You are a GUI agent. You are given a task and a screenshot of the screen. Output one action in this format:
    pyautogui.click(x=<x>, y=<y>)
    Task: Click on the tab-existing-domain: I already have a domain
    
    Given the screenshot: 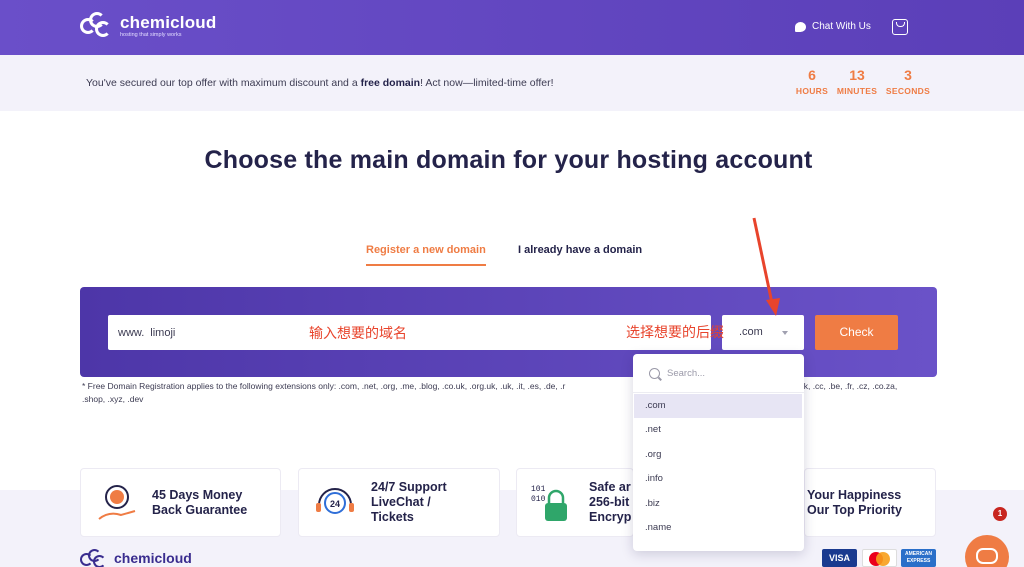 What is the action you would take?
    pyautogui.click(x=580, y=250)
    